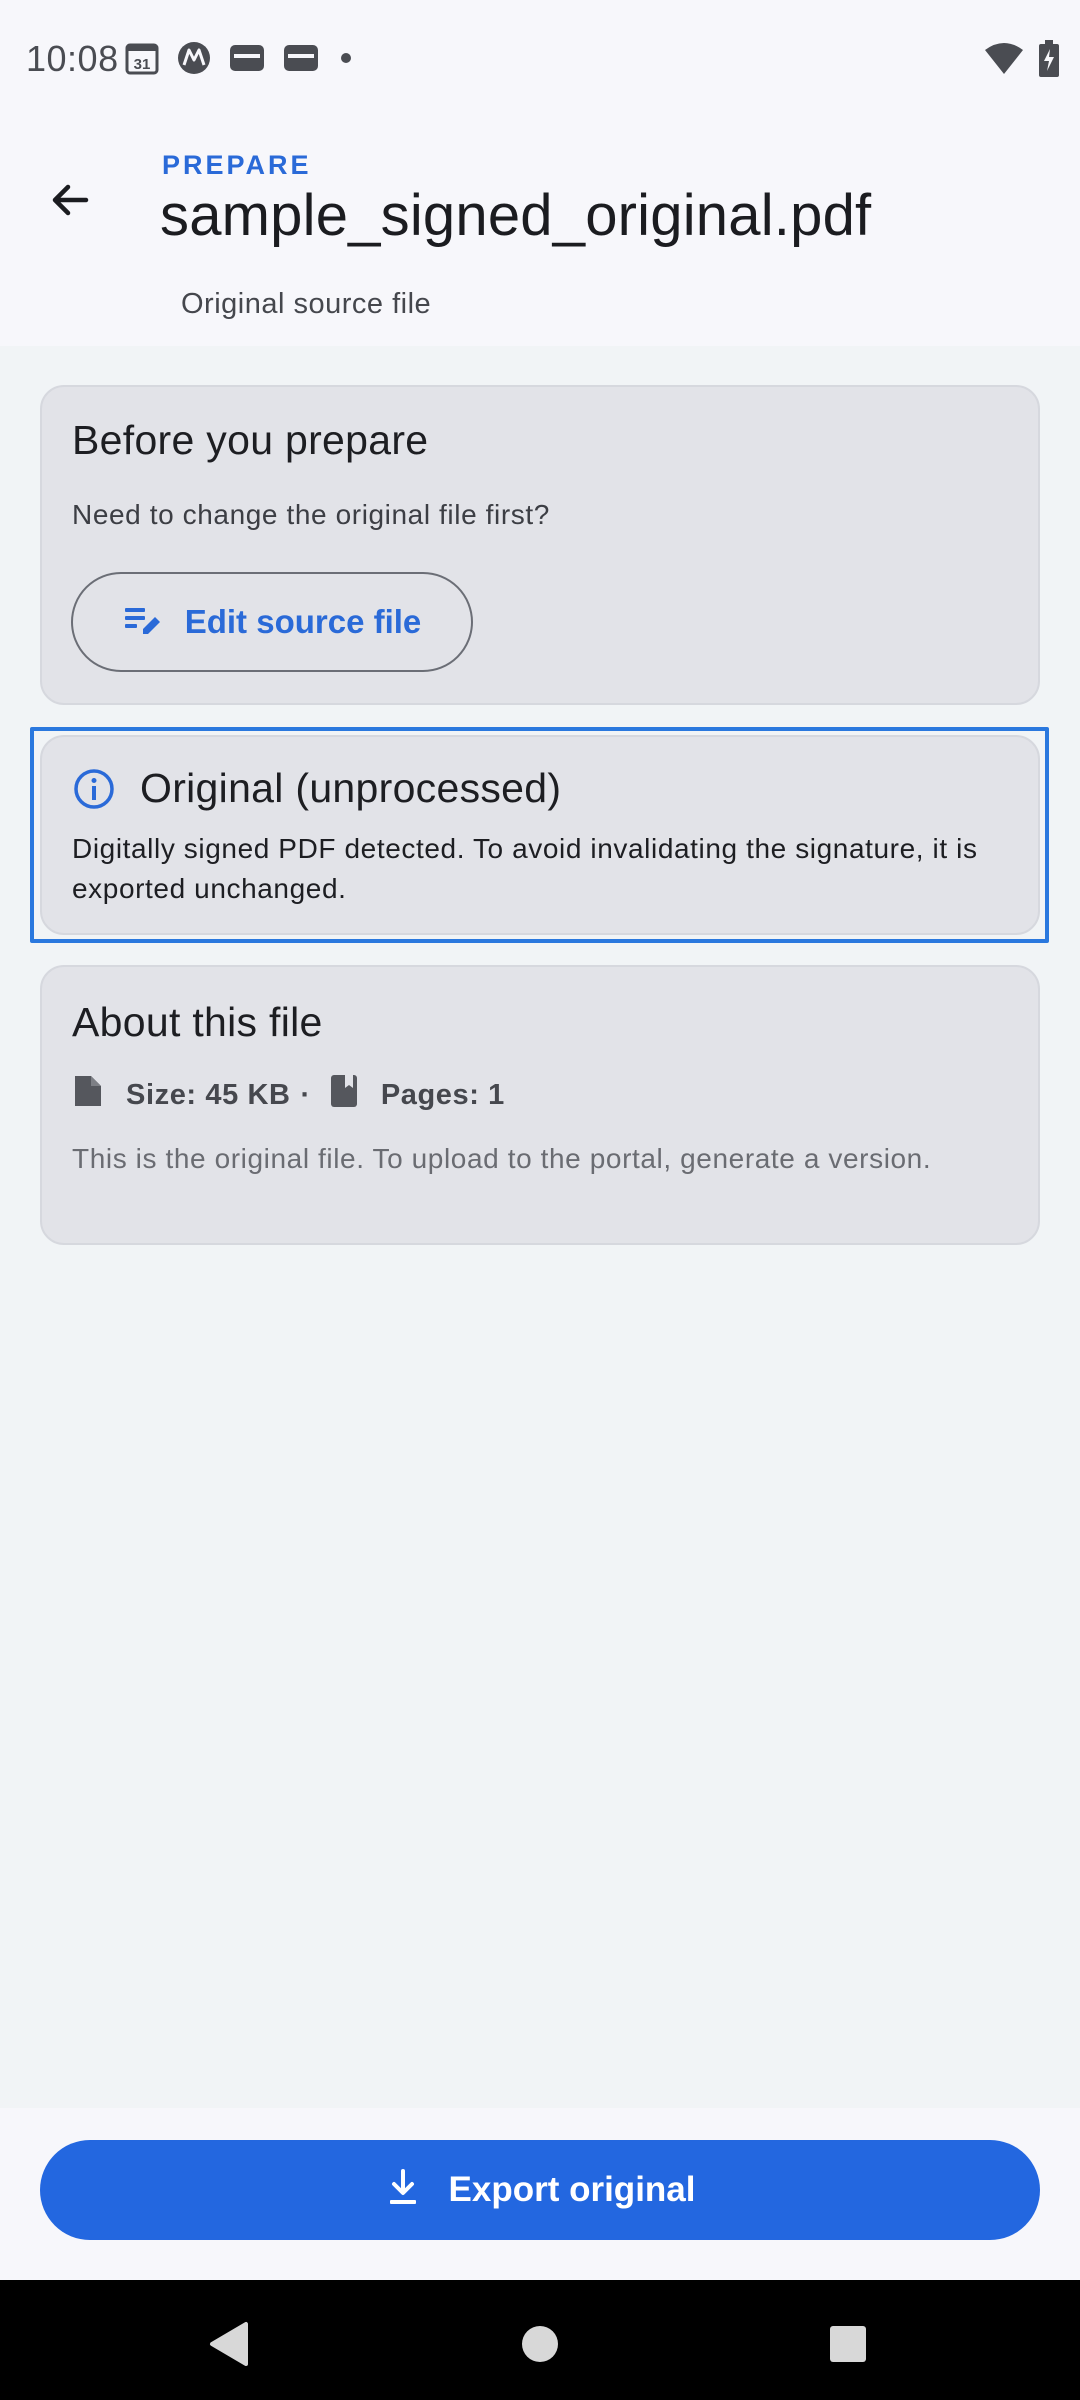 The image size is (1080, 2400). I want to click on dot-icon, so click(346, 58).